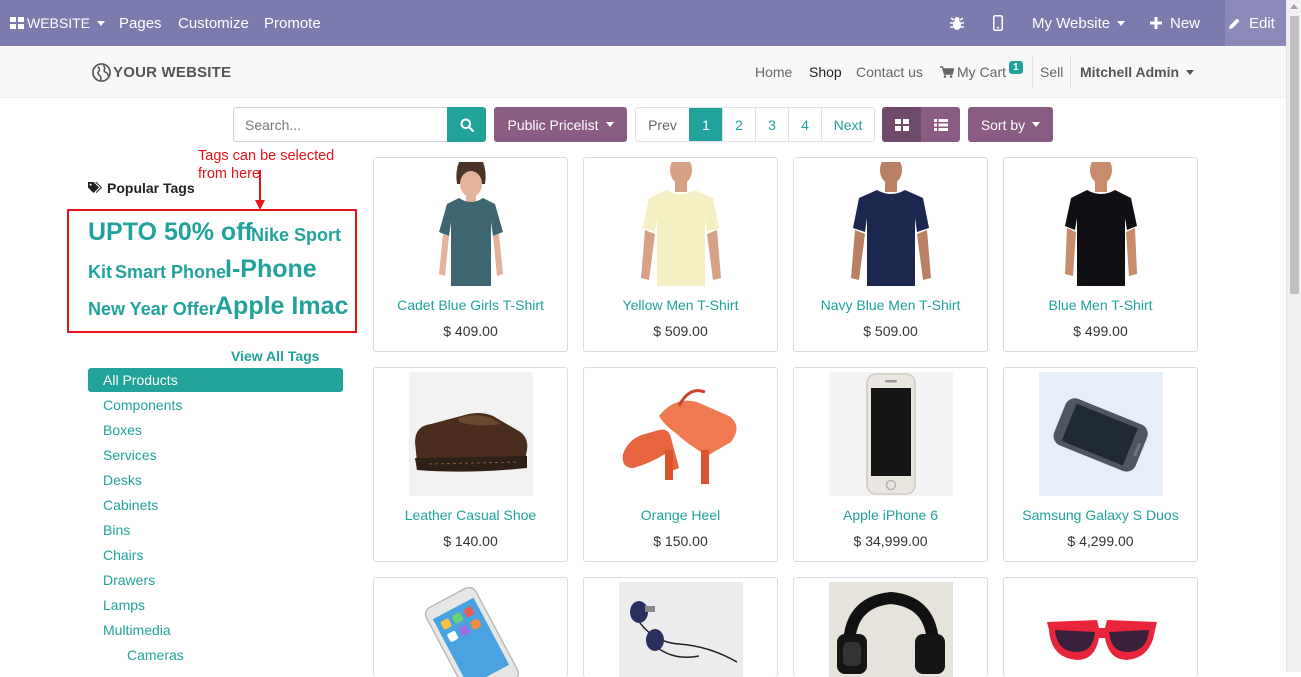 The image size is (1301, 677). Describe the element at coordinates (680, 254) in the screenshot. I see `product-card: Yellow Men T-Shirt $ 509.00` at that location.